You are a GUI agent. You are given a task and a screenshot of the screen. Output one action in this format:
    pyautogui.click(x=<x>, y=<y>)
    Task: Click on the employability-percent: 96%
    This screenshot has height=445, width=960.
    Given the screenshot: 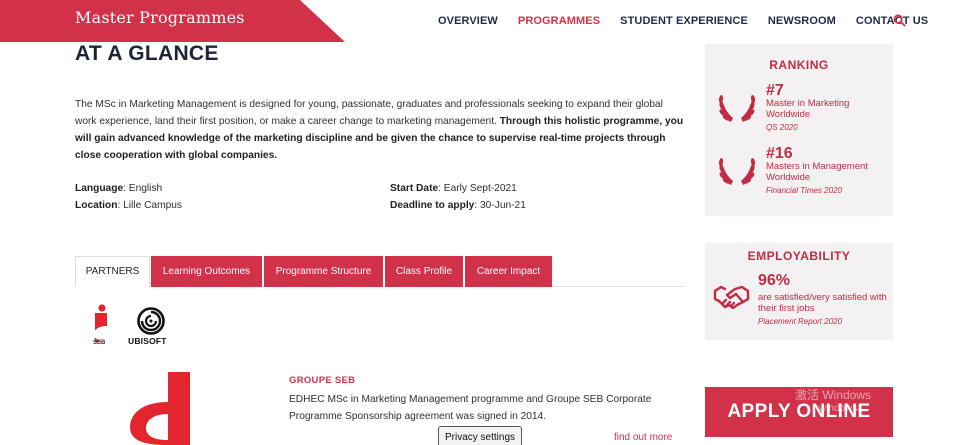 What is the action you would take?
    pyautogui.click(x=774, y=280)
    